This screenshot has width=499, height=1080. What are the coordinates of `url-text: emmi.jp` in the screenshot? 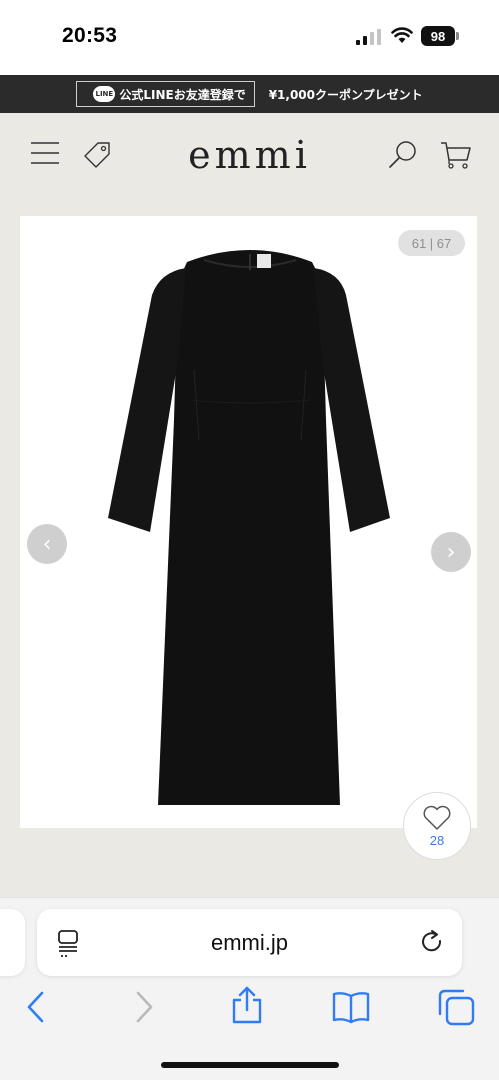 It's located at (249, 943).